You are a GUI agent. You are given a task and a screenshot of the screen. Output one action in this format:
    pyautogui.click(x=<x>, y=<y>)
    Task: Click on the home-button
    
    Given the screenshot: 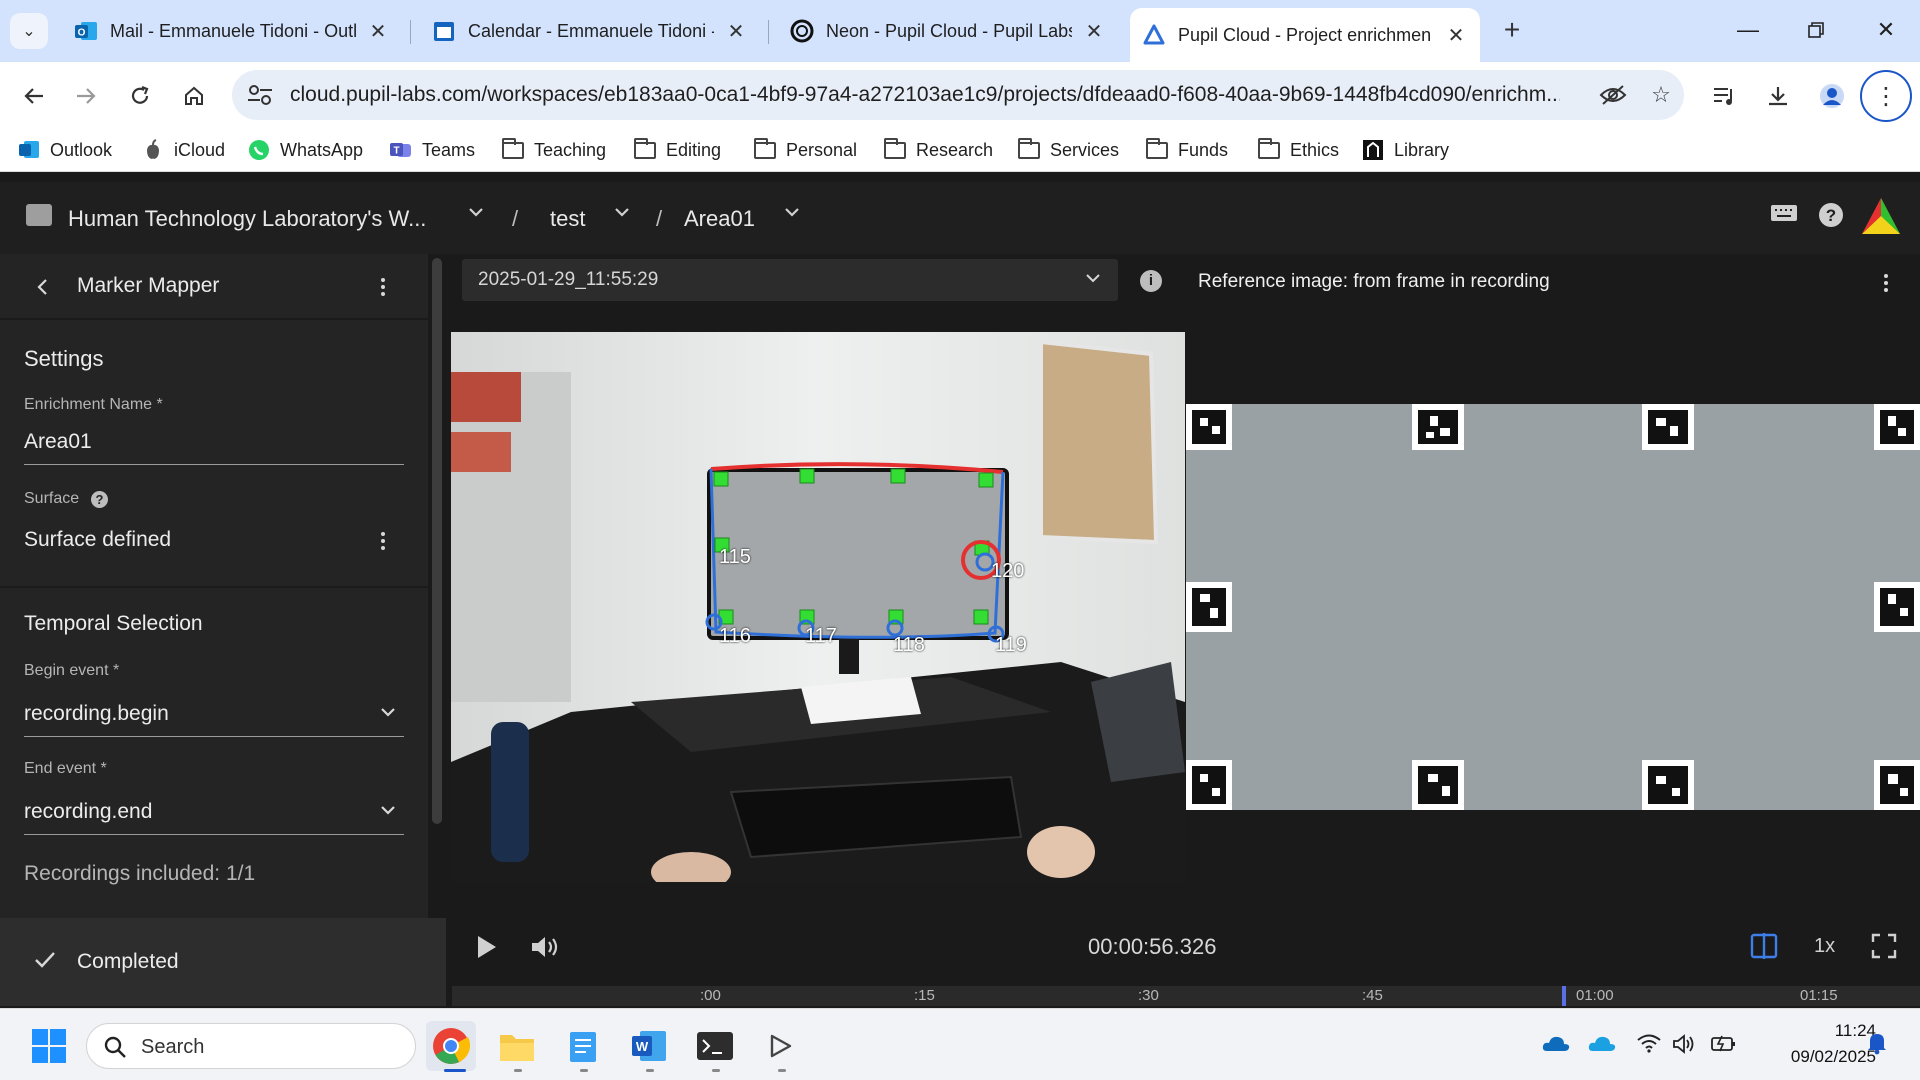 What is the action you would take?
    pyautogui.click(x=194, y=96)
    